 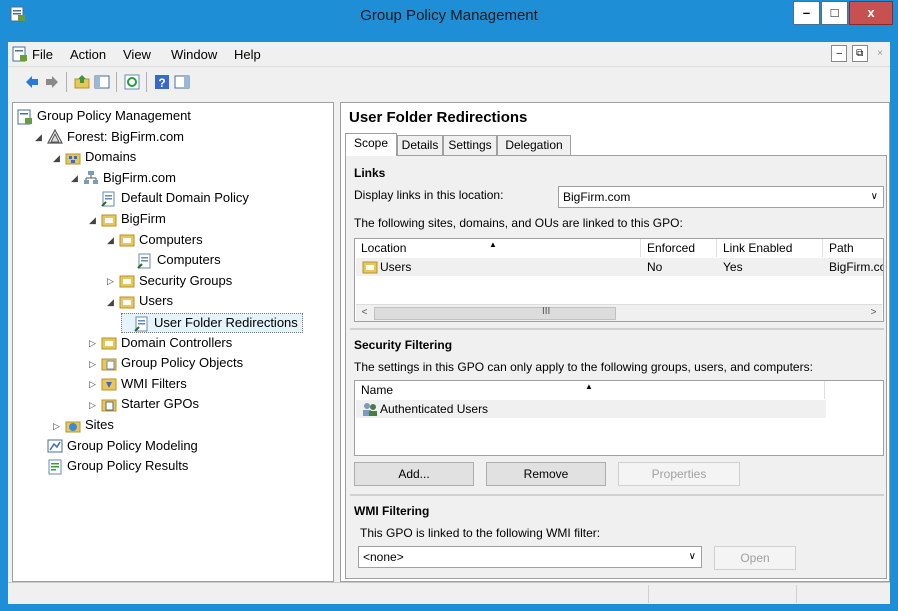 What do you see at coordinates (403, 345) in the screenshot?
I see `security-filtering-heading: Security Filtering` at bounding box center [403, 345].